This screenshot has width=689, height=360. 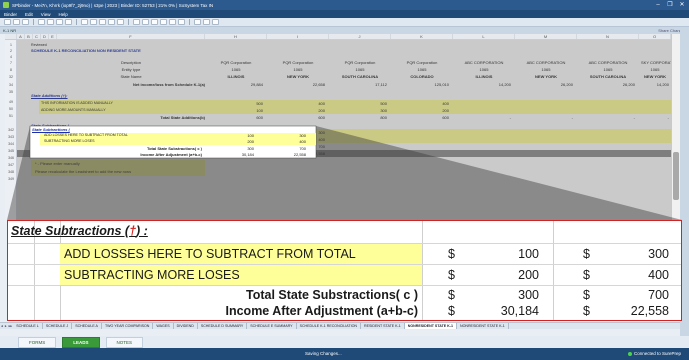 What do you see at coordinates (360, 36) in the screenshot?
I see `column-header: J` at bounding box center [360, 36].